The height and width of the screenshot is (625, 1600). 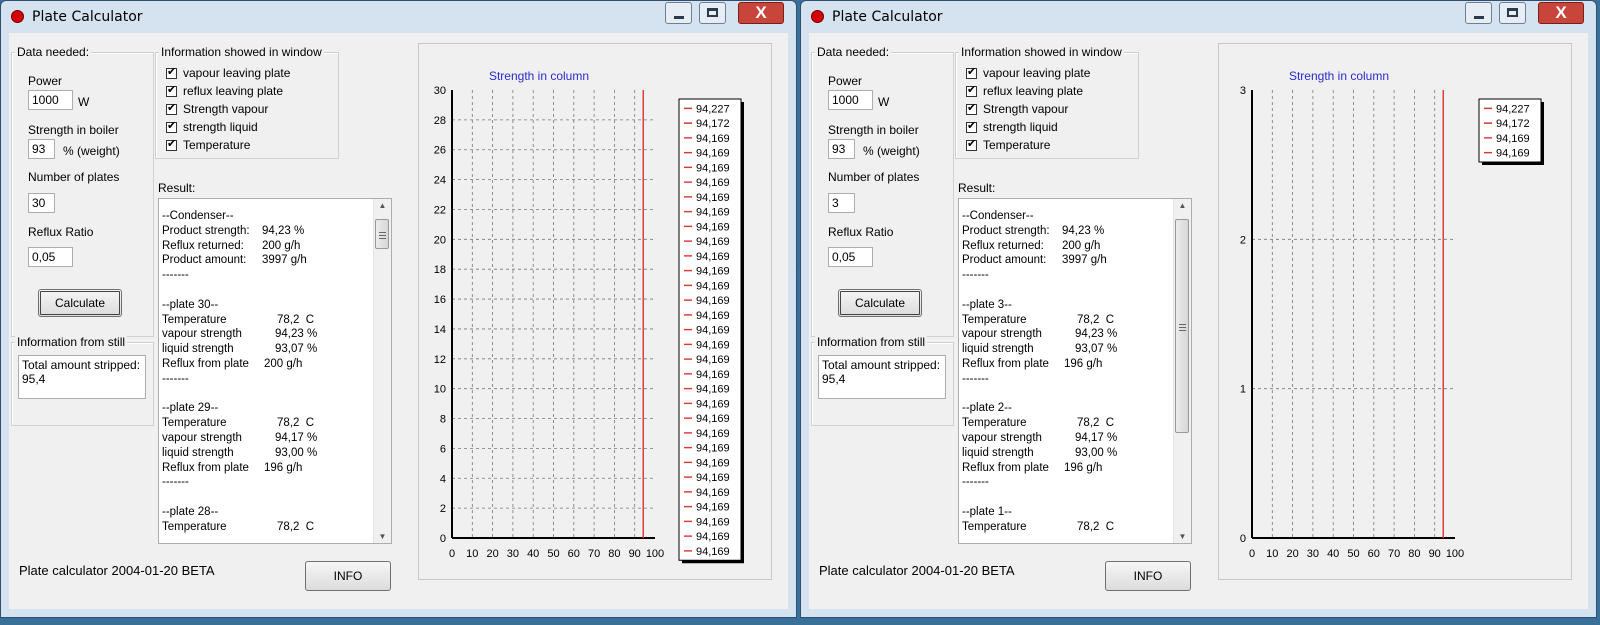 What do you see at coordinates (1066, 408) in the screenshot?
I see `result-line: --plate 2--` at bounding box center [1066, 408].